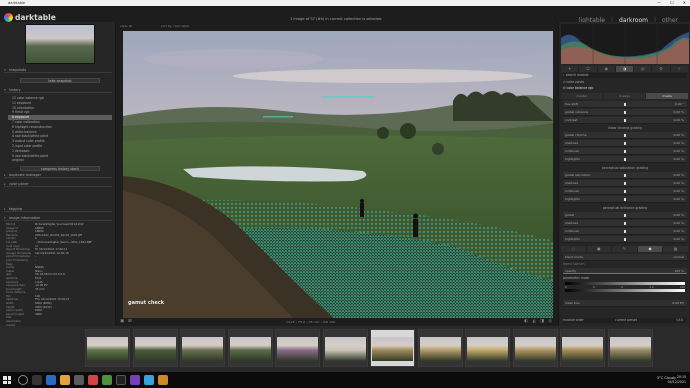 The height and width of the screenshot is (388, 690). Describe the element at coordinates (600, 249) in the screenshot. I see `blend-uniform-tab: ●` at that location.